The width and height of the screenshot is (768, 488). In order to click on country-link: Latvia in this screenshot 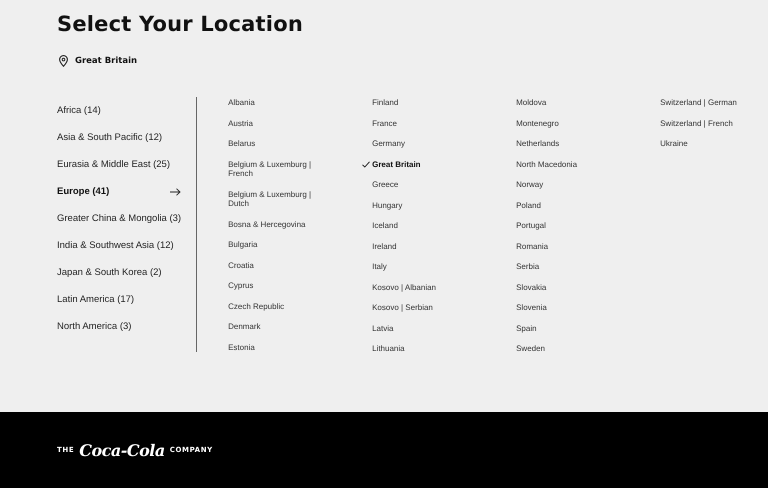, I will do `click(422, 328)`.